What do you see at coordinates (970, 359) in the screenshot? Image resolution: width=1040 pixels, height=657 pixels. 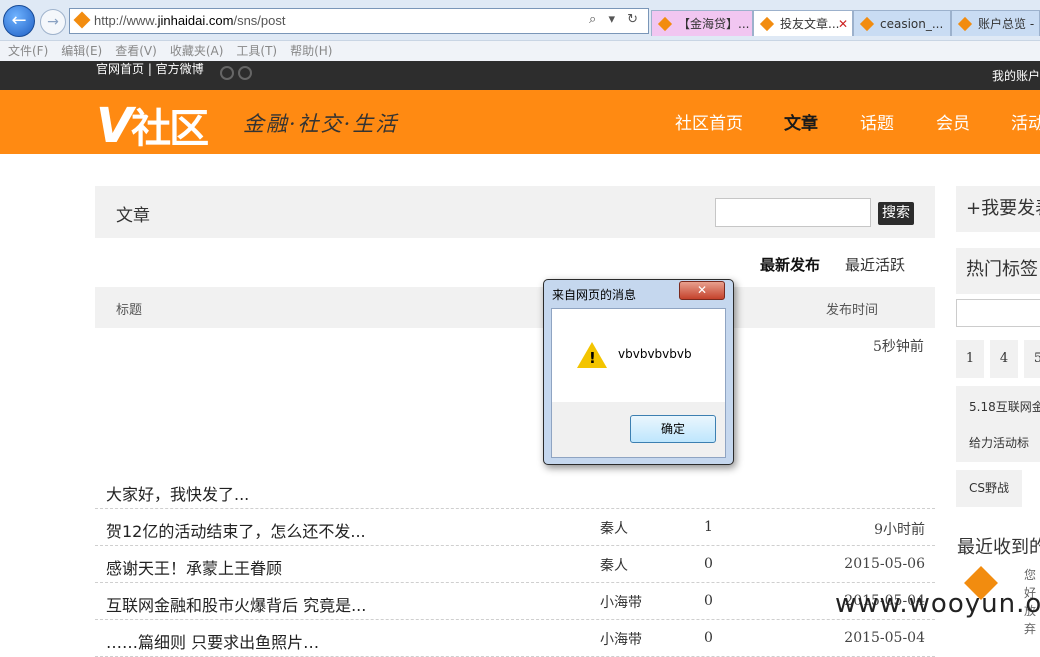 I see `tag-chip: 1` at bounding box center [970, 359].